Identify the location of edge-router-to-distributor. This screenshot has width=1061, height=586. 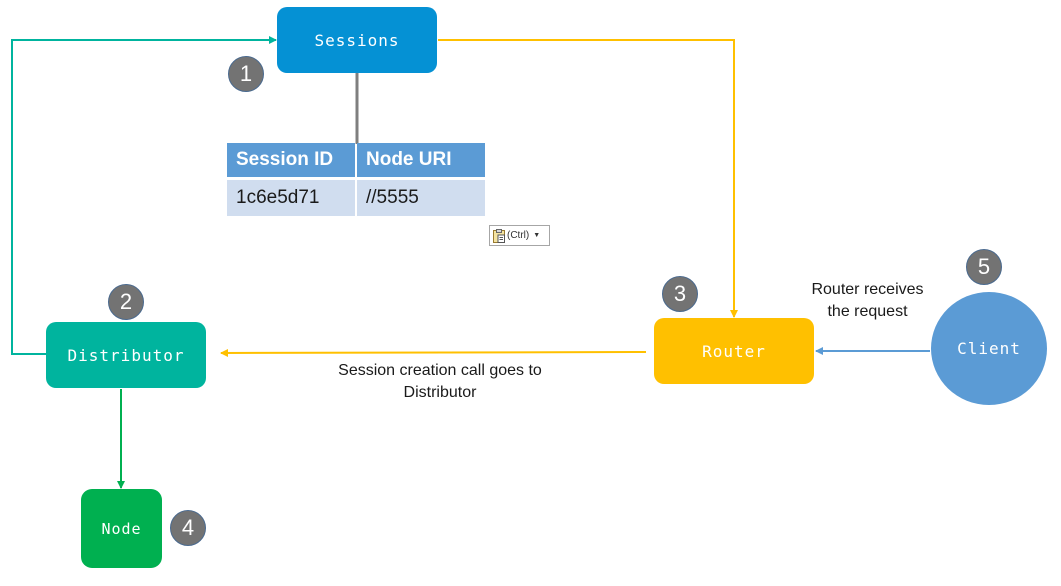
(433, 352).